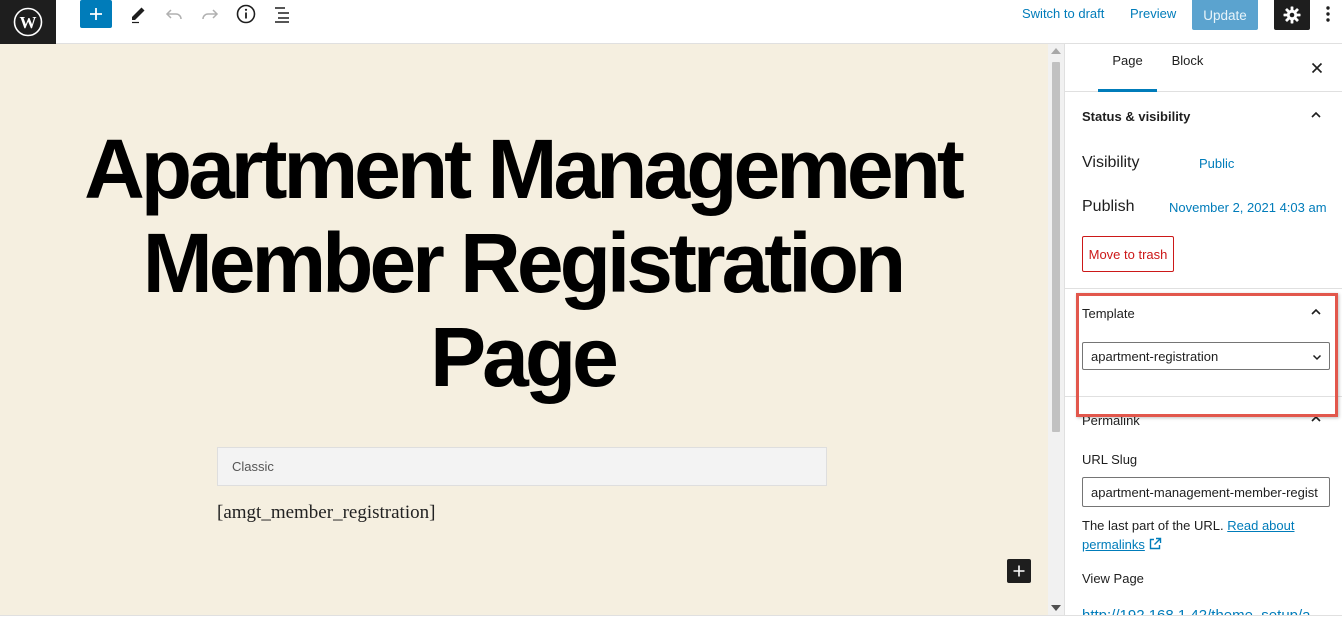  What do you see at coordinates (524, 357) in the screenshot?
I see `page-title-line: Page` at bounding box center [524, 357].